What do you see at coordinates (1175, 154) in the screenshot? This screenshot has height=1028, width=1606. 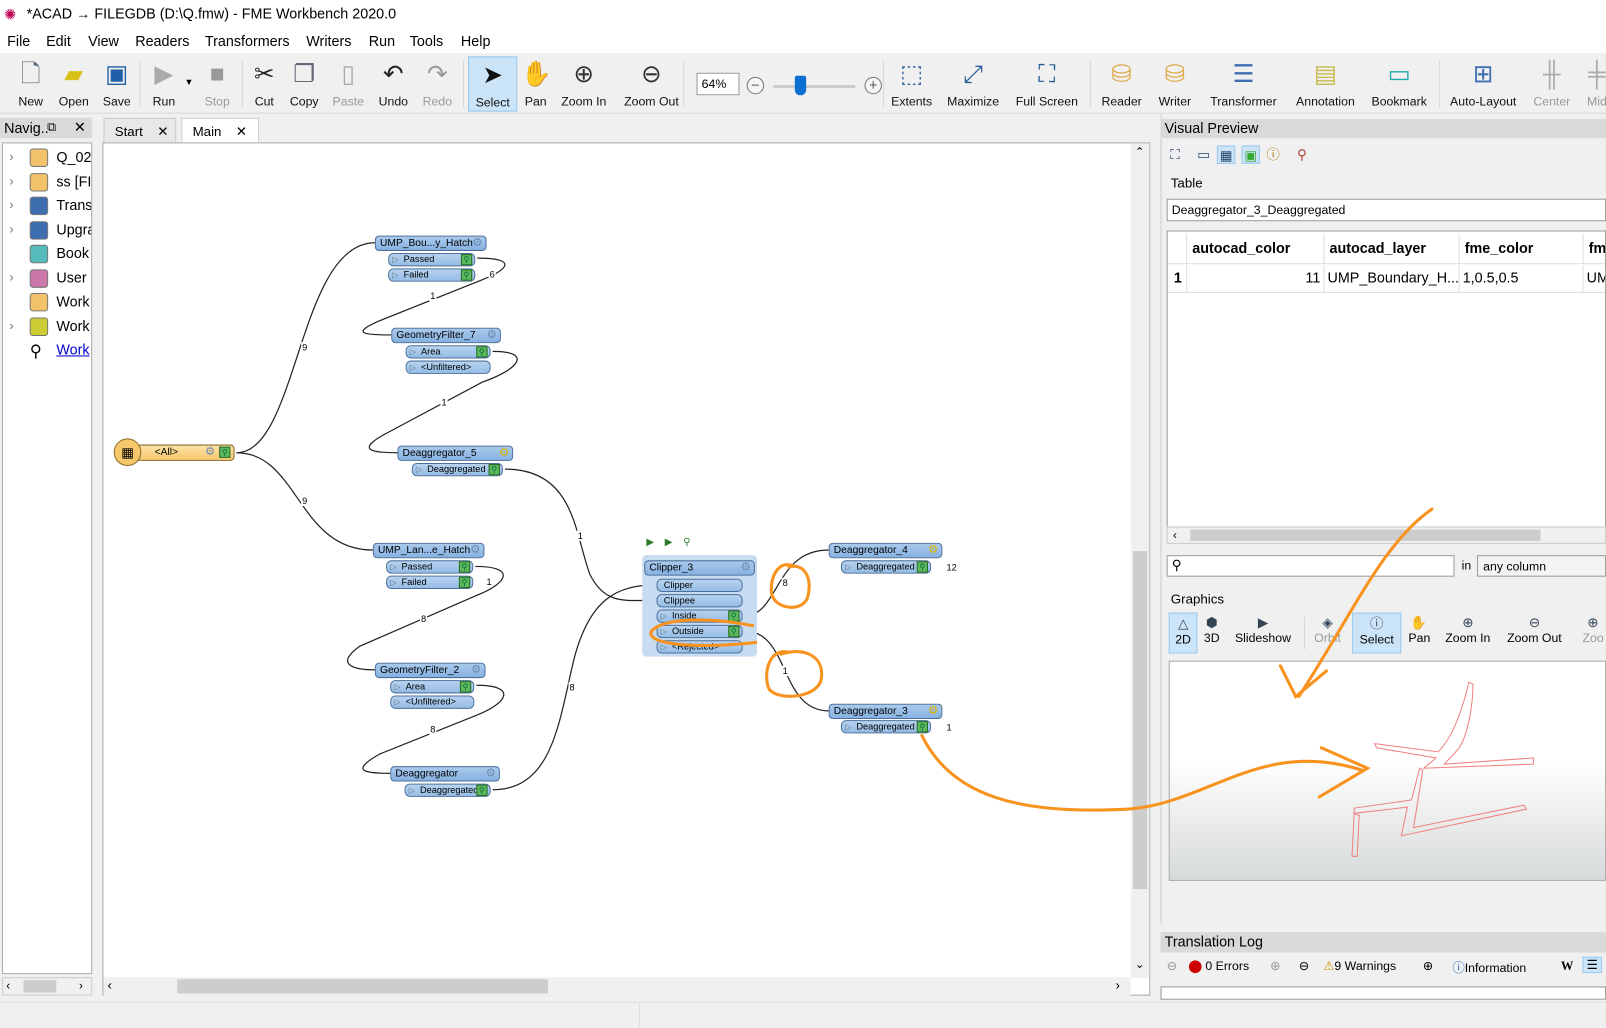 I see `select-features-icon: ⛶` at bounding box center [1175, 154].